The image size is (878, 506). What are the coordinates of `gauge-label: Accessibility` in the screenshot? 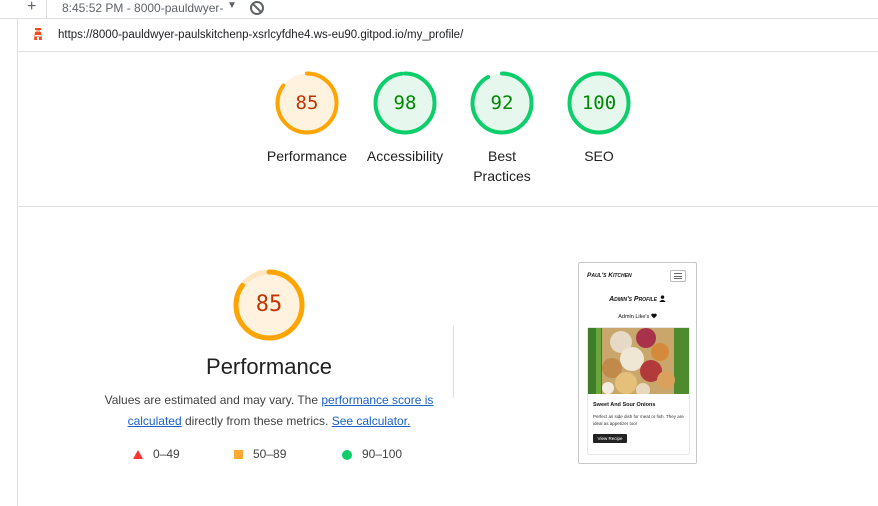 It's located at (405, 156).